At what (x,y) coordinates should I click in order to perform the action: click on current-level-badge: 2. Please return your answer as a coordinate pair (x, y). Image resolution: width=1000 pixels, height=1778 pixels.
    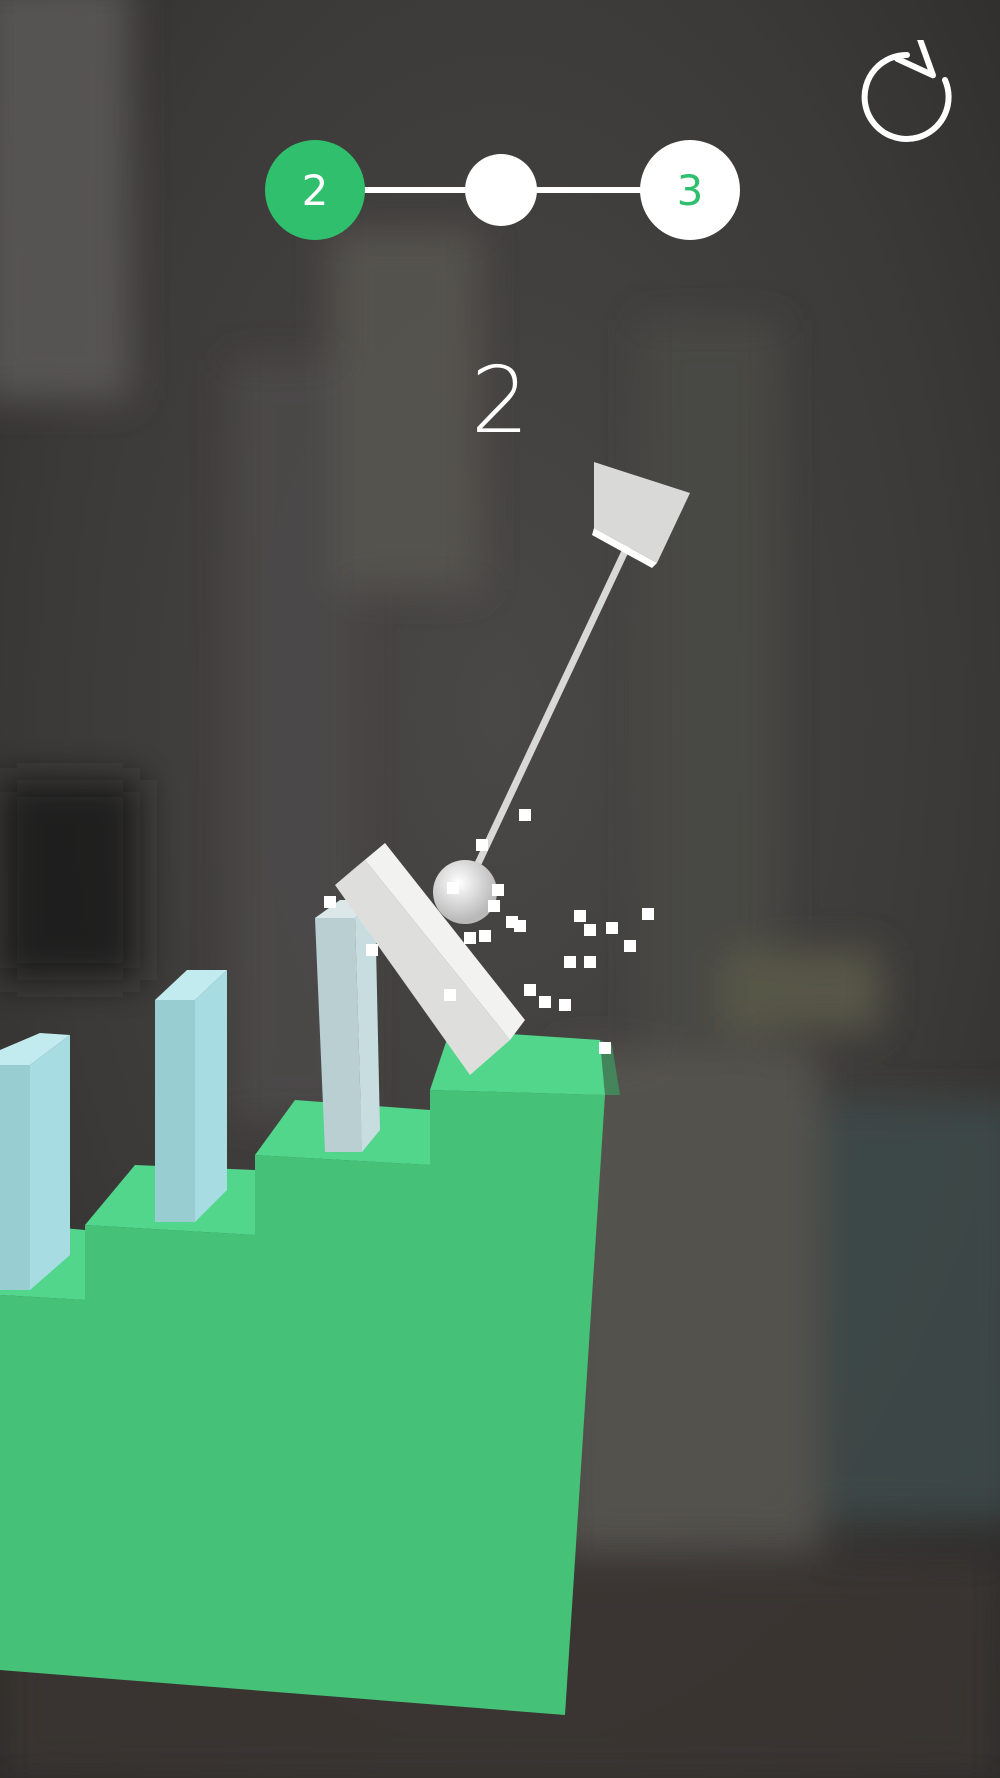
    Looking at the image, I should click on (315, 190).